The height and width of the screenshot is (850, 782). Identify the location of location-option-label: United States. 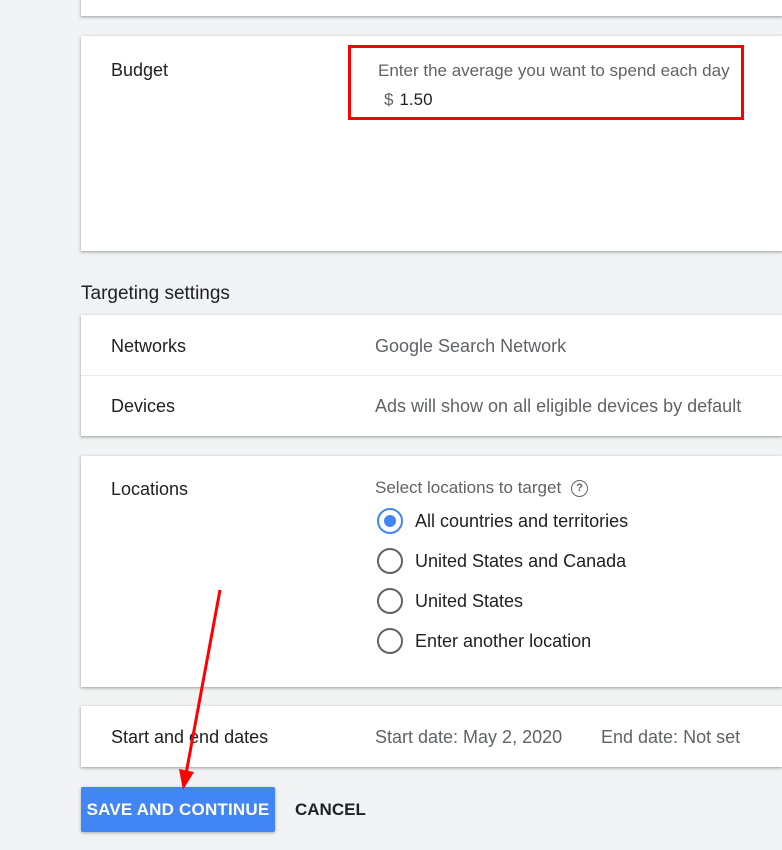
(469, 600).